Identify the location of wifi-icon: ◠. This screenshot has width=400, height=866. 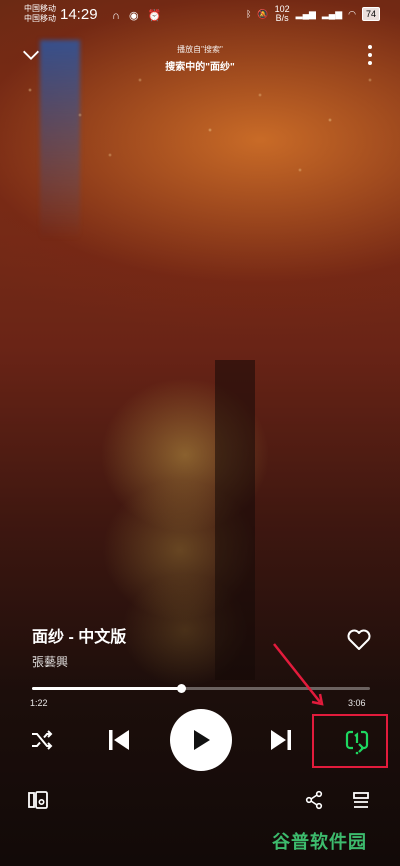
(352, 13).